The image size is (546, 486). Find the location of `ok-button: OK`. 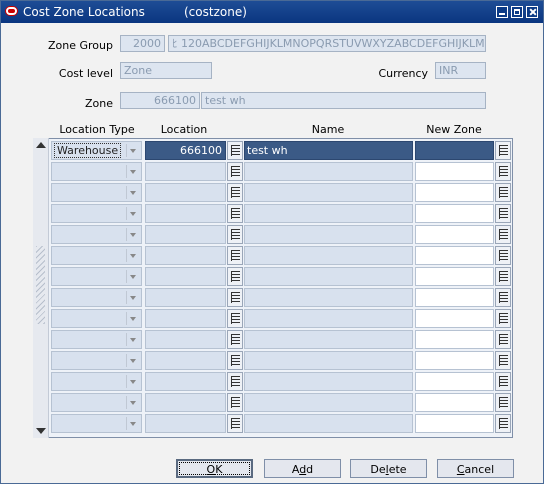

ok-button: OK is located at coordinates (214, 468).